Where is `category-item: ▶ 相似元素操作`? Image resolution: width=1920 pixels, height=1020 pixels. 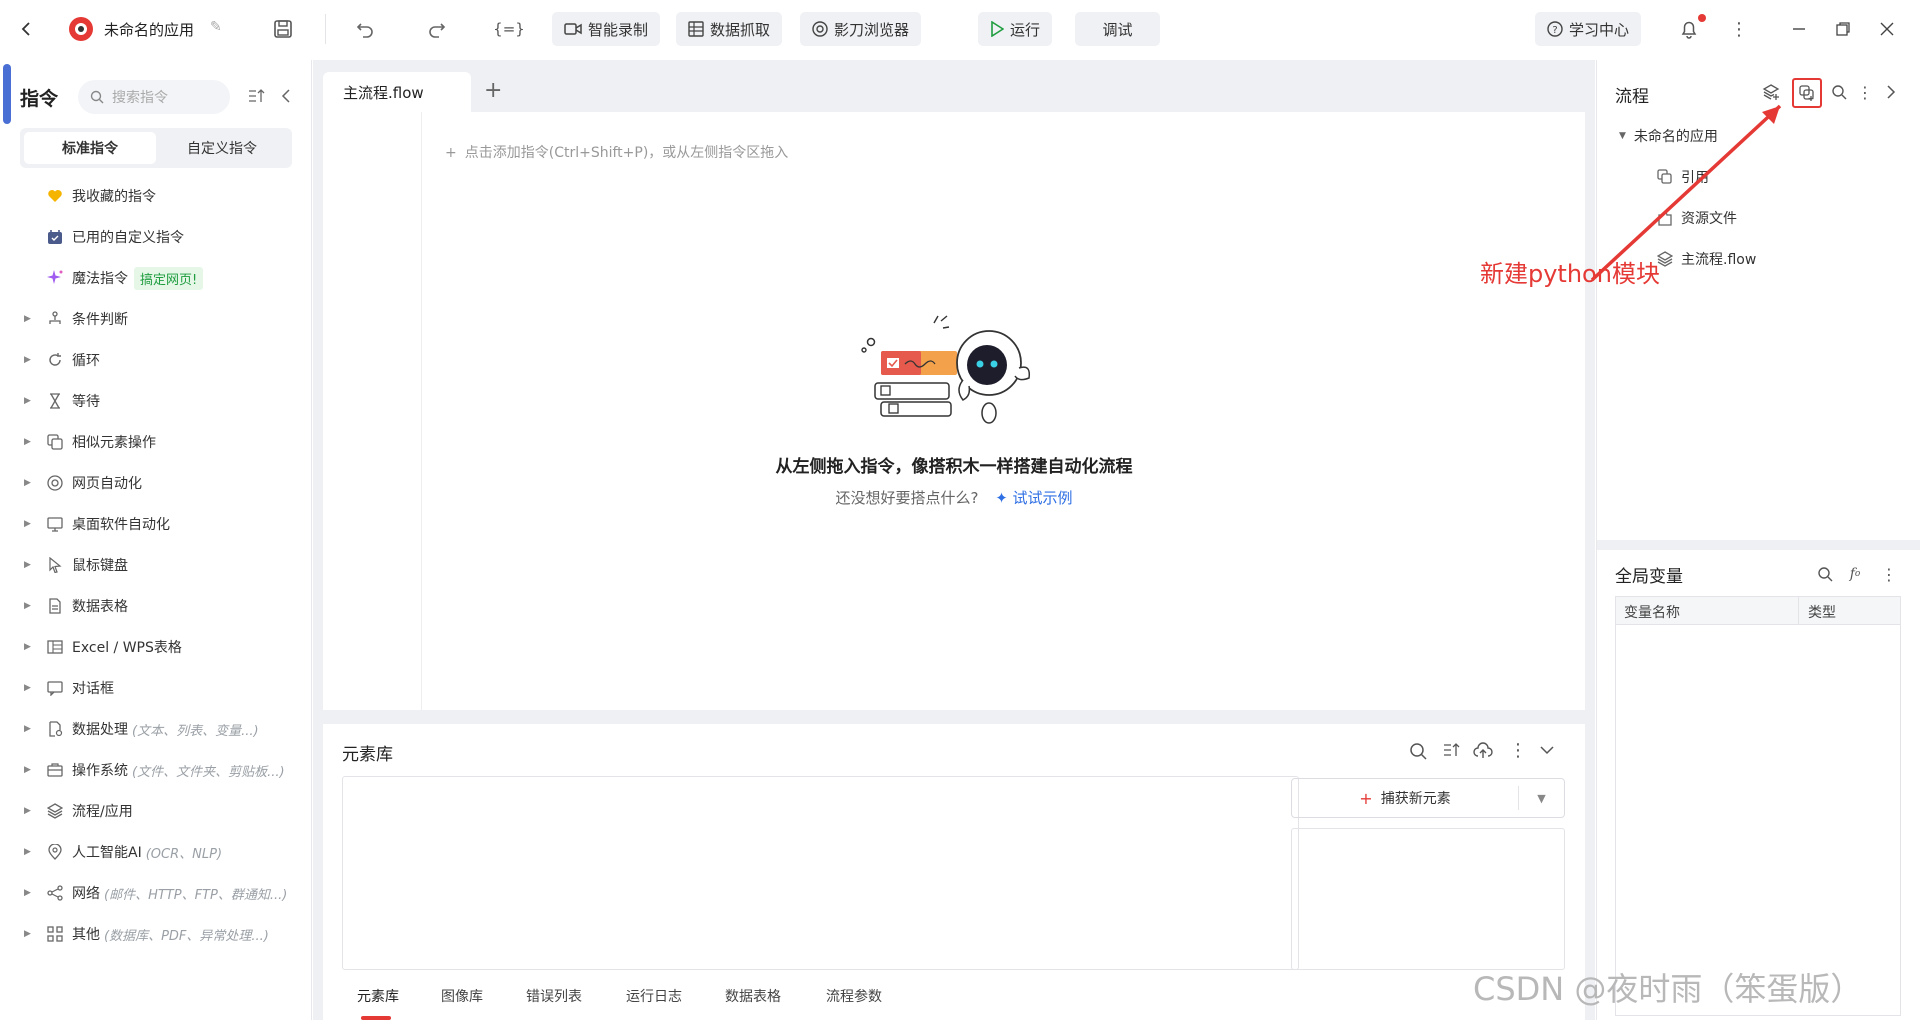
category-item: ▶ 相似元素操作 is located at coordinates (90, 442).